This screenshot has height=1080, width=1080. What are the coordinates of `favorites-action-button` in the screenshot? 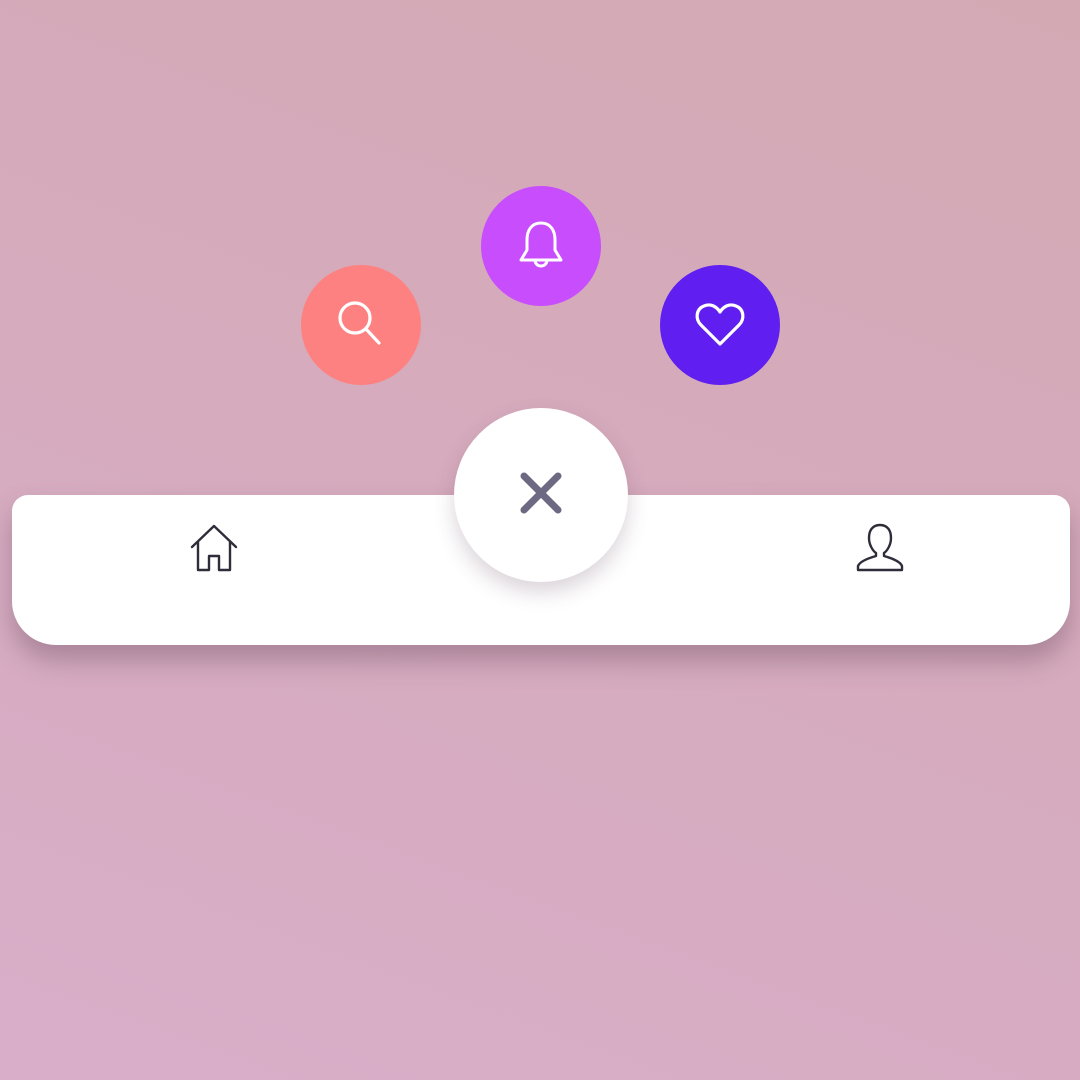 It's located at (720, 325).